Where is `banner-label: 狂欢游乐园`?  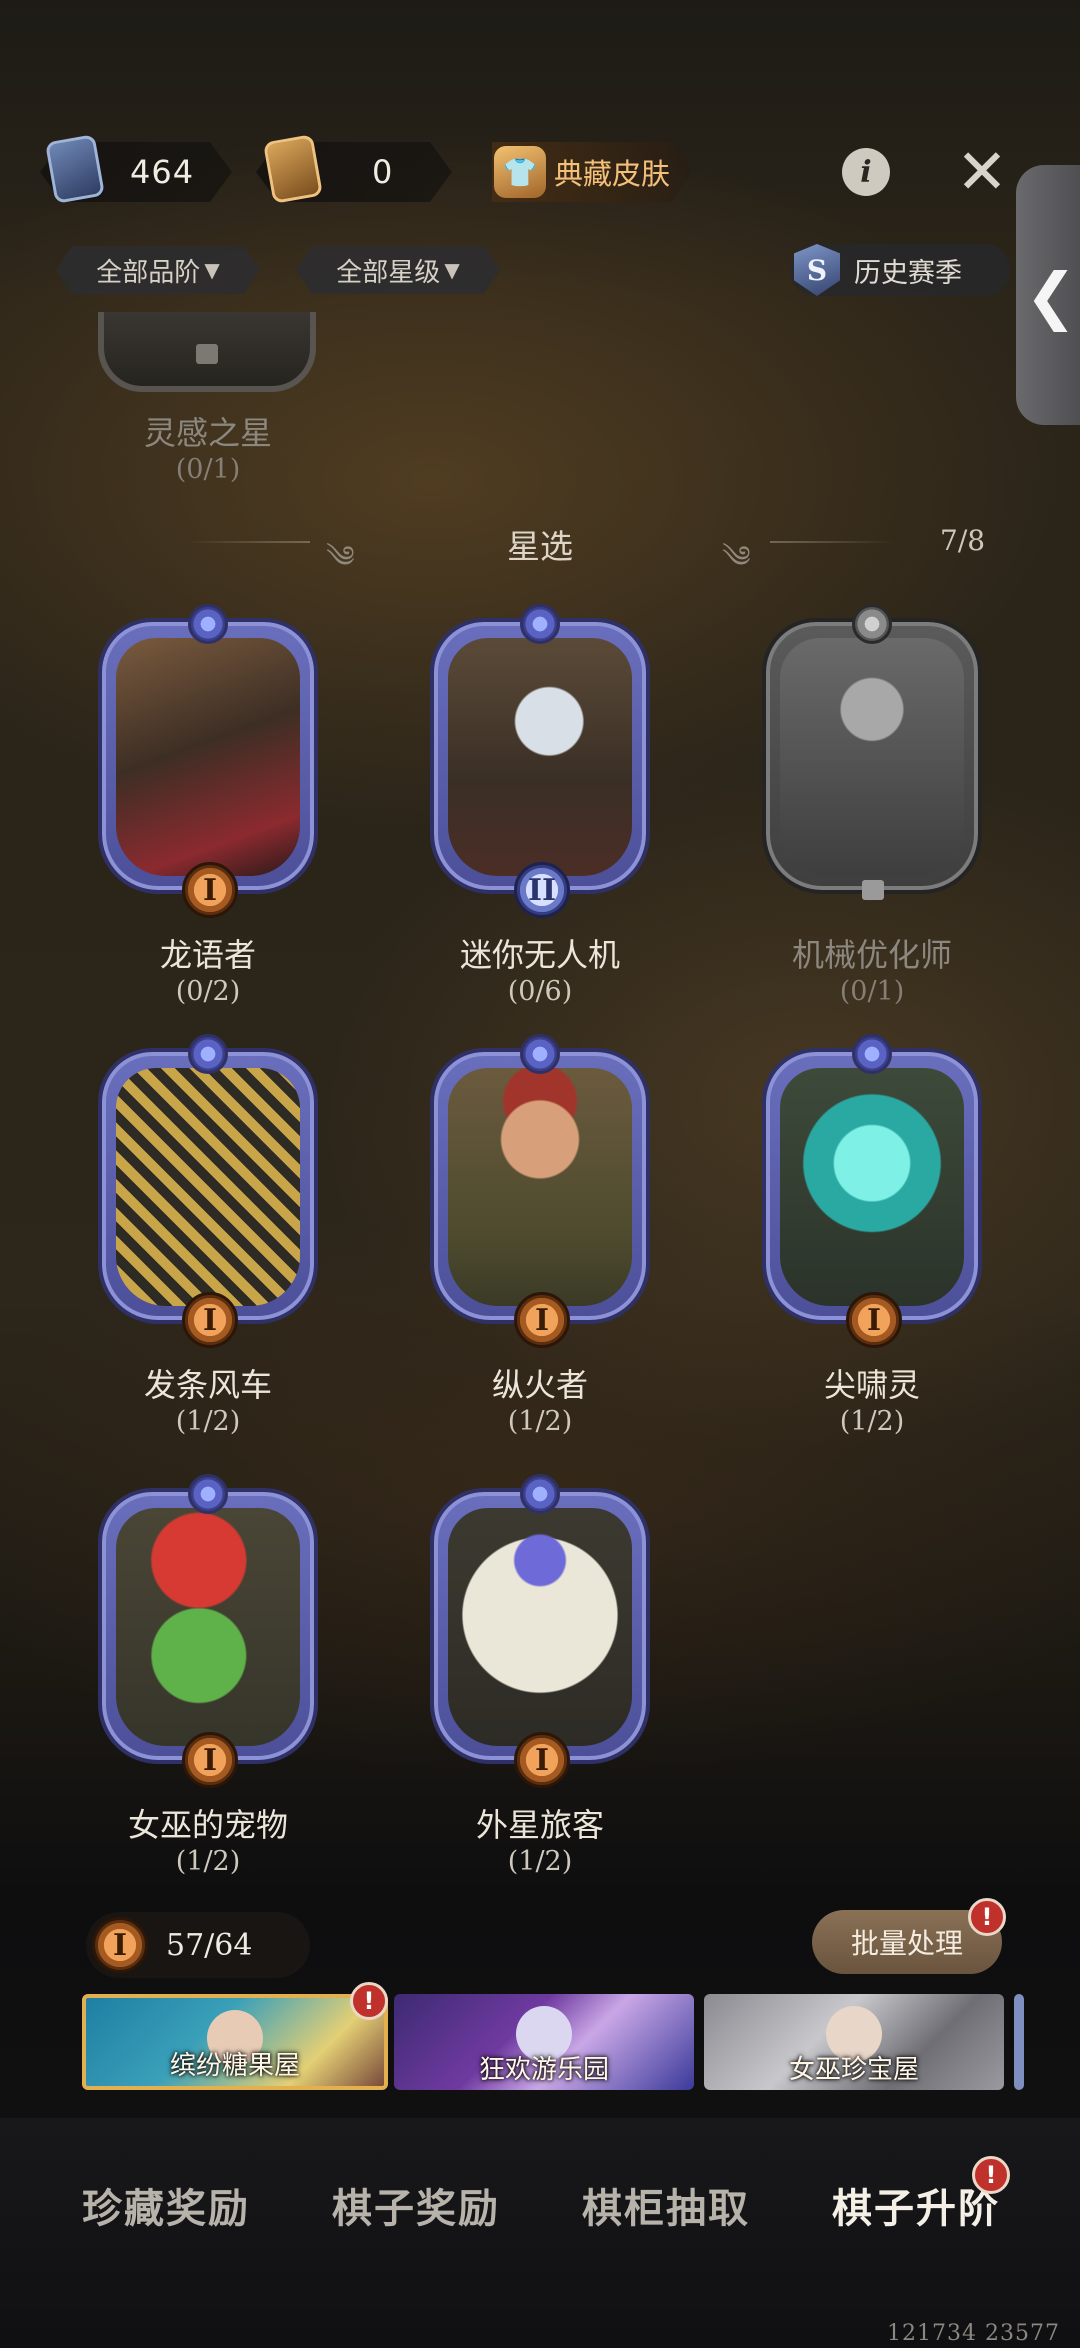 banner-label: 狂欢游乐园 is located at coordinates (543, 2070).